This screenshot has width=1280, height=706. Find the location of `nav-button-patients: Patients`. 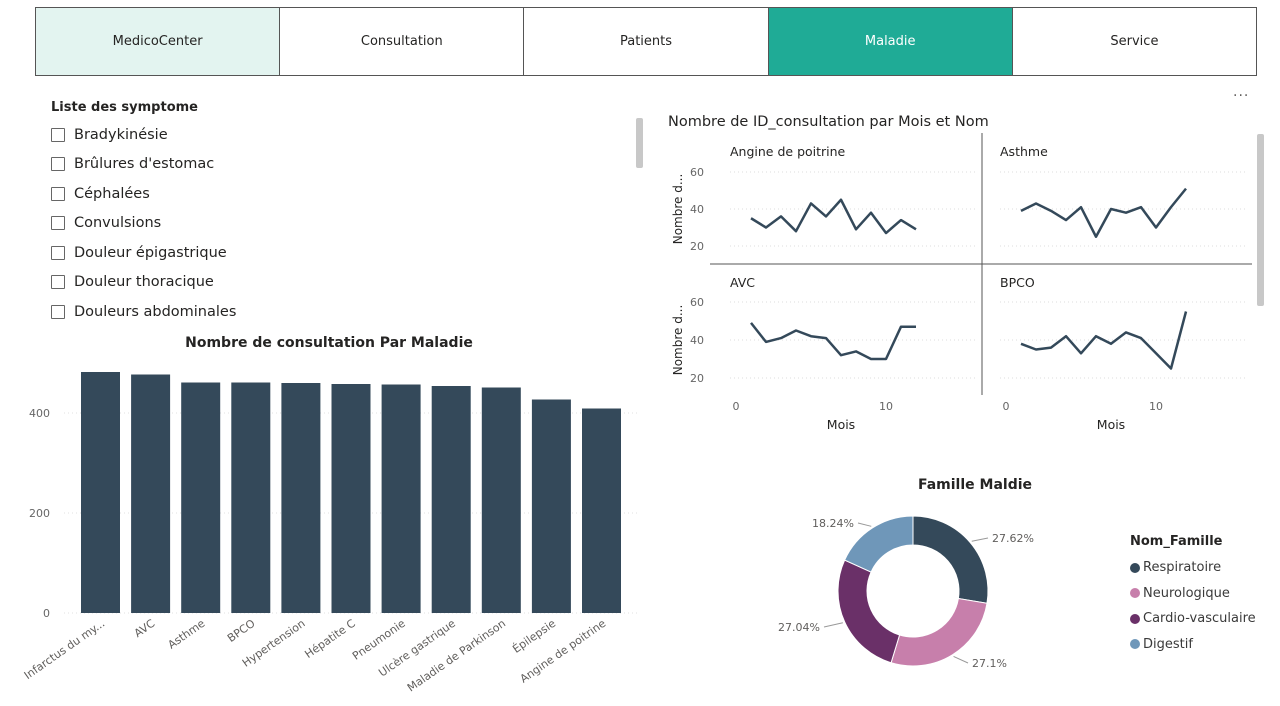

nav-button-patients: Patients is located at coordinates (646, 41).